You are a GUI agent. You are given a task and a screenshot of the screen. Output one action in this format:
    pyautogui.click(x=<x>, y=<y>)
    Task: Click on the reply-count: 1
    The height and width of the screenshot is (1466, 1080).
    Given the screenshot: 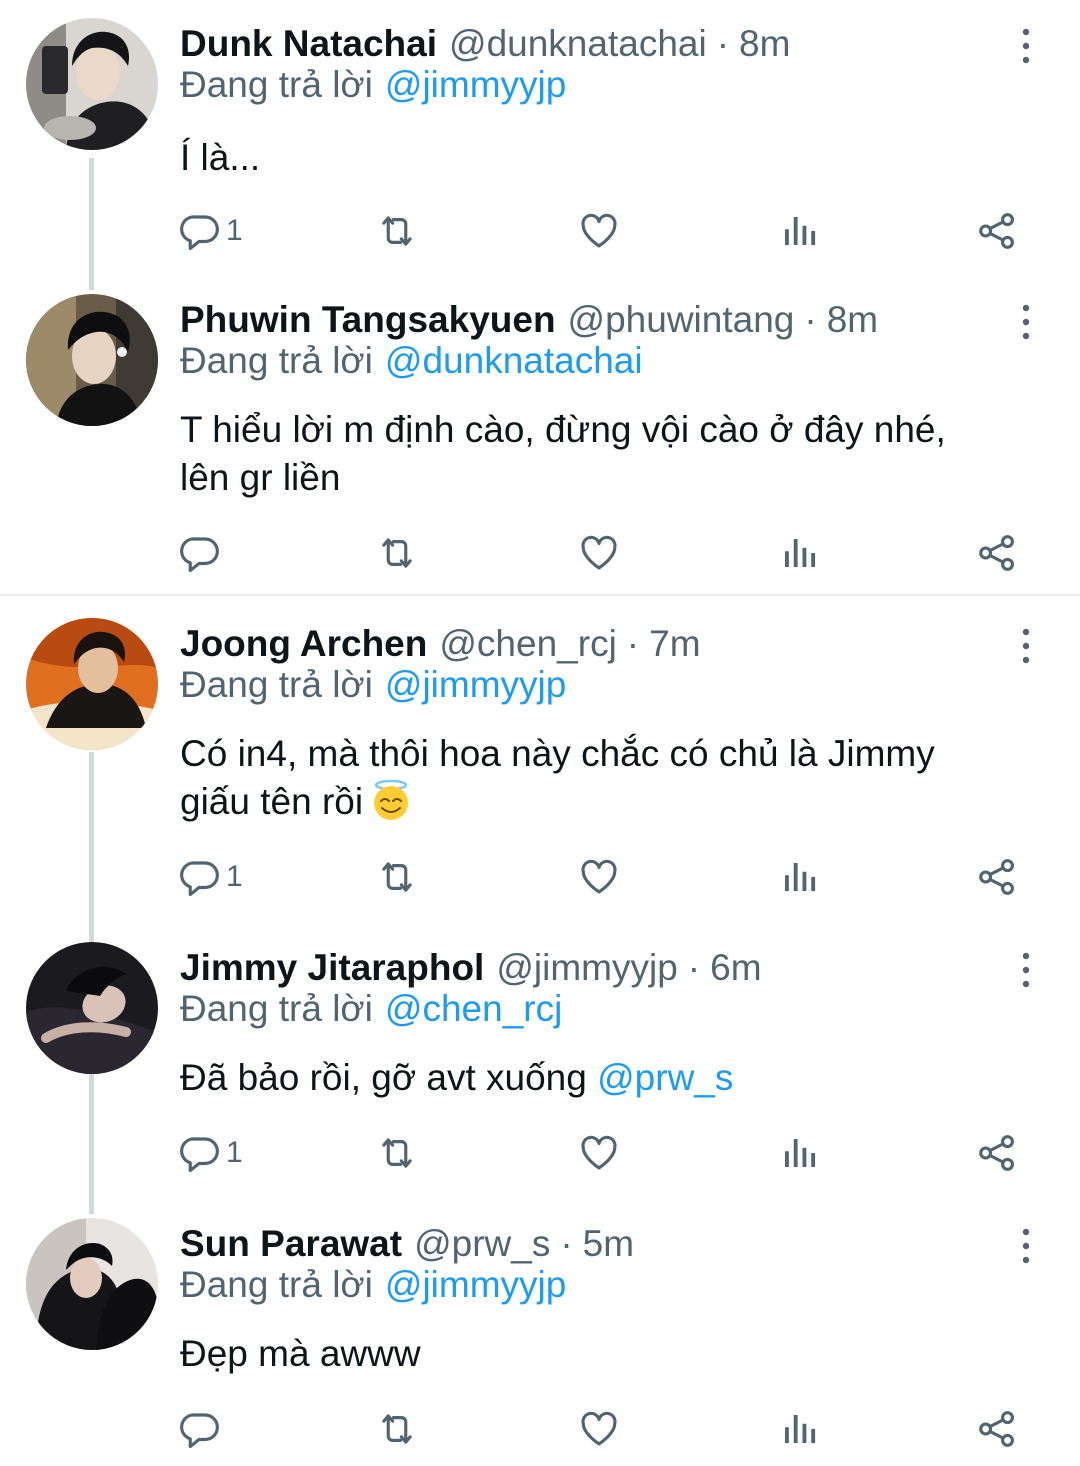 What is the action you would take?
    pyautogui.click(x=234, y=1152)
    